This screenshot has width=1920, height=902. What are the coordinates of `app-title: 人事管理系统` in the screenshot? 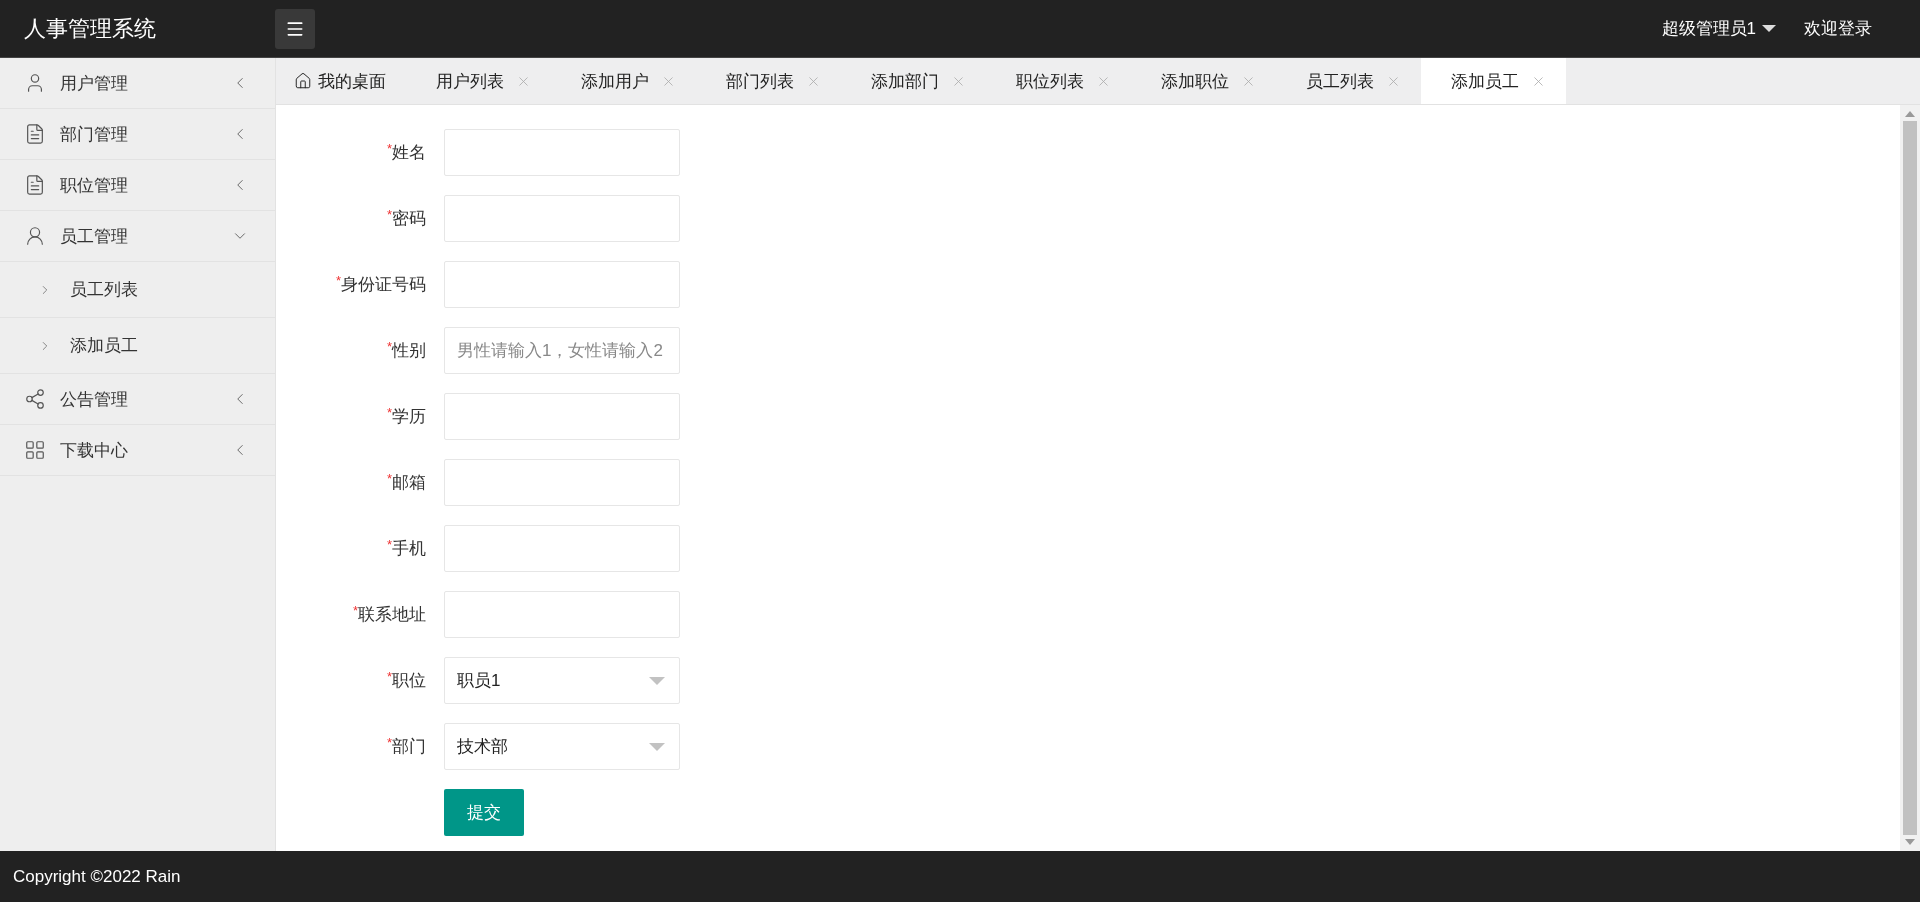 It's located at (90, 28).